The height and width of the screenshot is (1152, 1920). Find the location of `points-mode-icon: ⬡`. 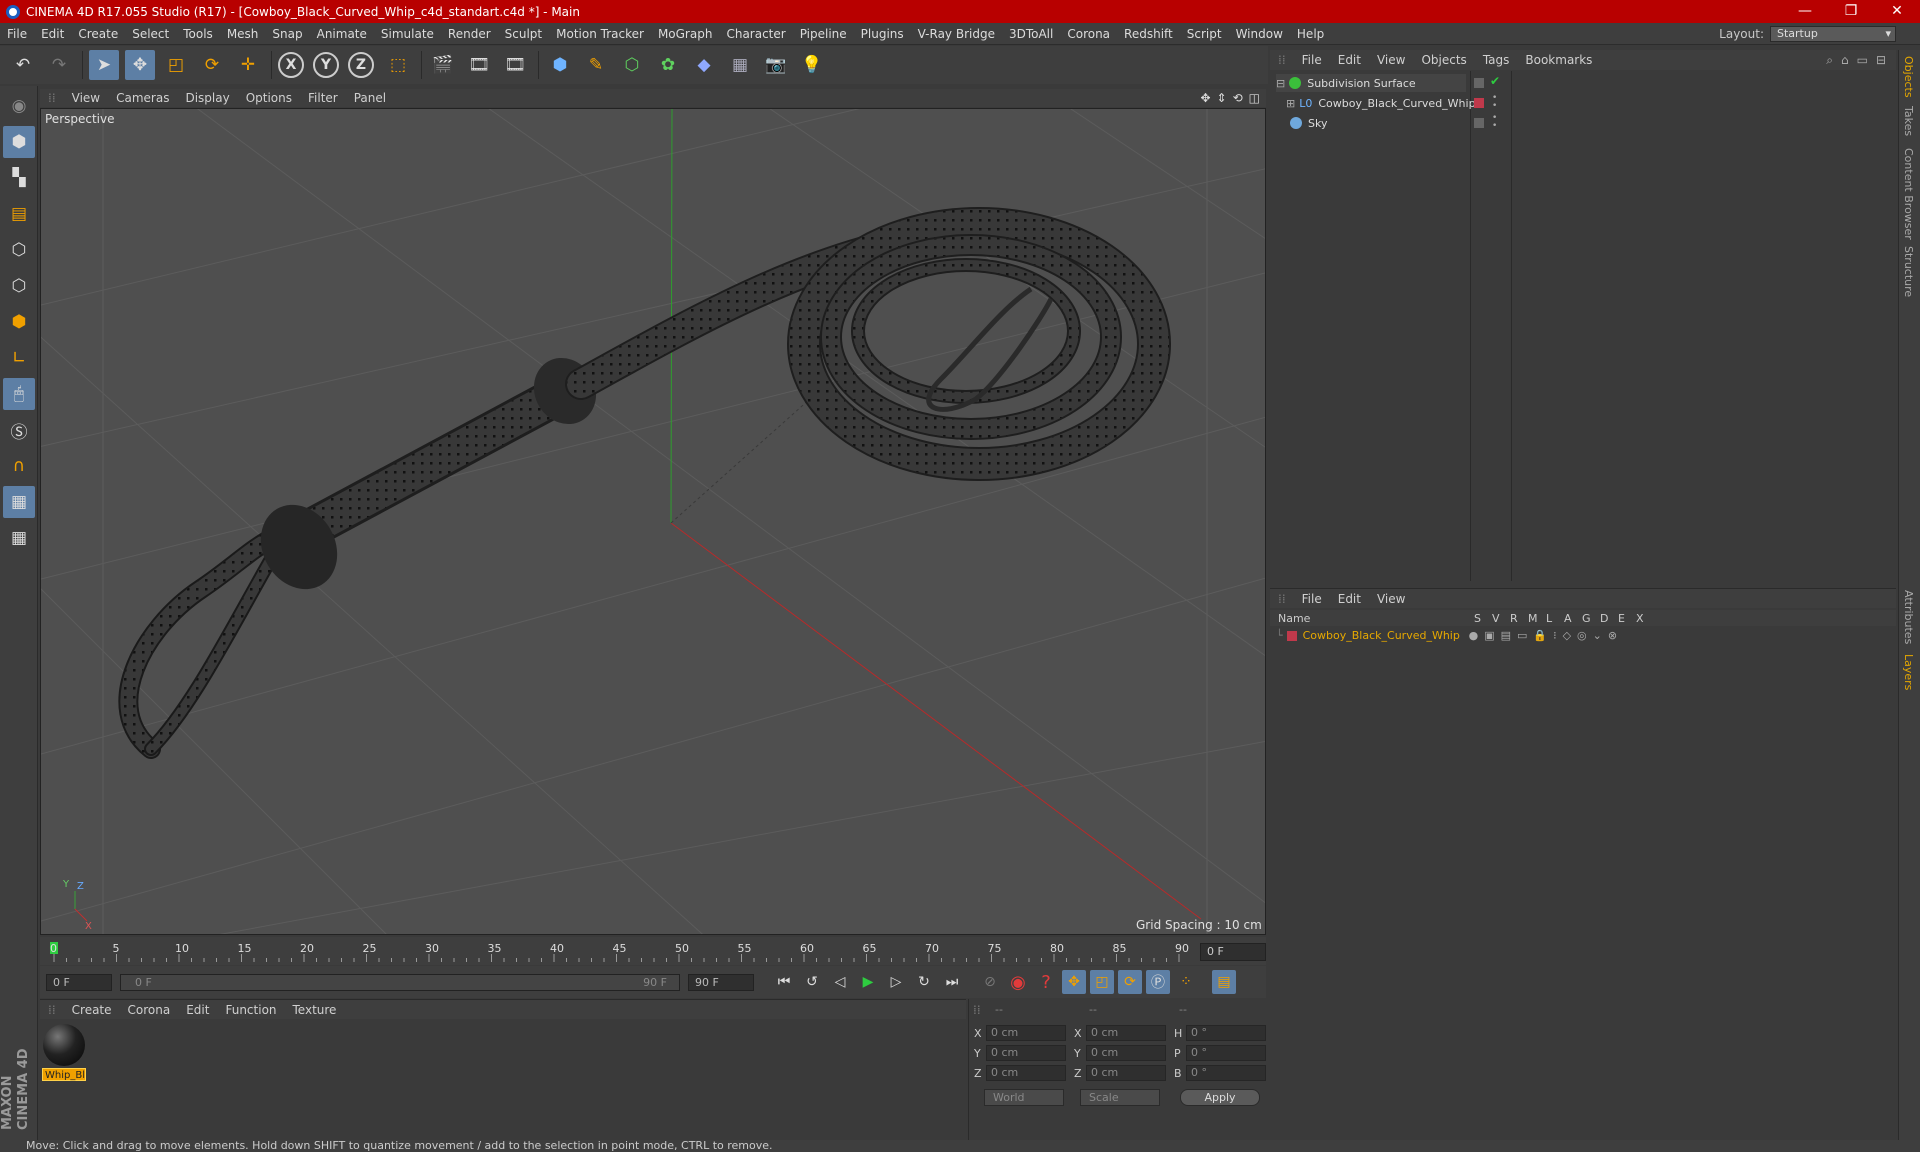

points-mode-icon: ⬡ is located at coordinates (19, 250).